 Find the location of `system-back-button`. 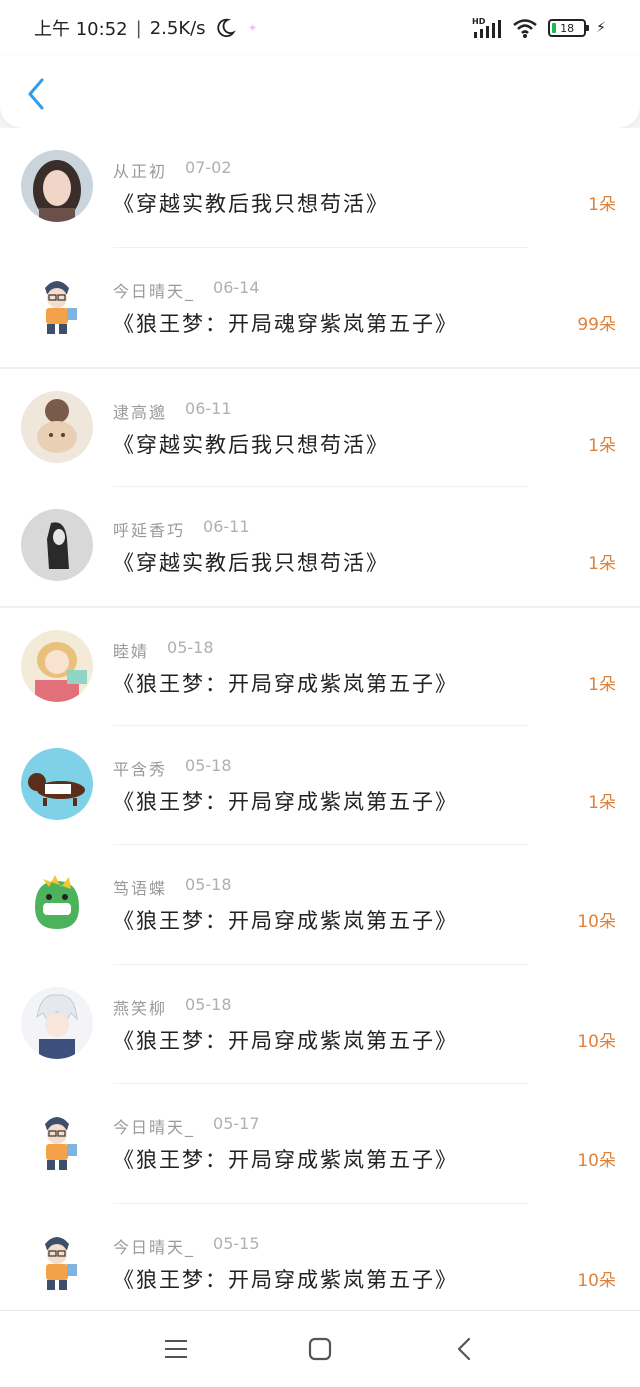

system-back-button is located at coordinates (464, 1349).